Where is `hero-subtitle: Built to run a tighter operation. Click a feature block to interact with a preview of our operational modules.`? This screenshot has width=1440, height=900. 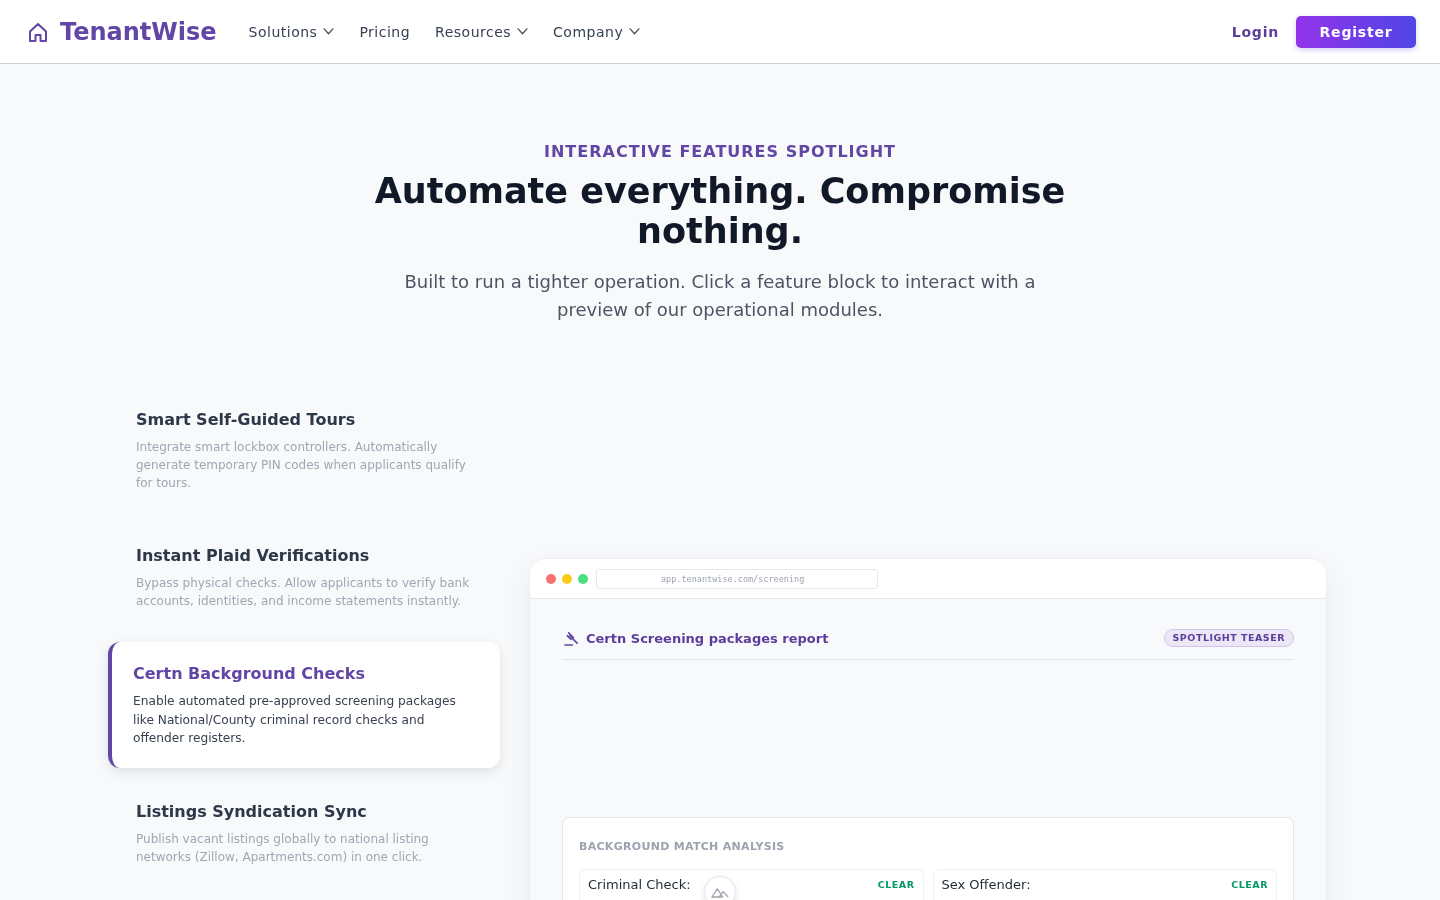 hero-subtitle: Built to run a tighter operation. Click a feature block to interact with a preview of our operational modules. is located at coordinates (720, 296).